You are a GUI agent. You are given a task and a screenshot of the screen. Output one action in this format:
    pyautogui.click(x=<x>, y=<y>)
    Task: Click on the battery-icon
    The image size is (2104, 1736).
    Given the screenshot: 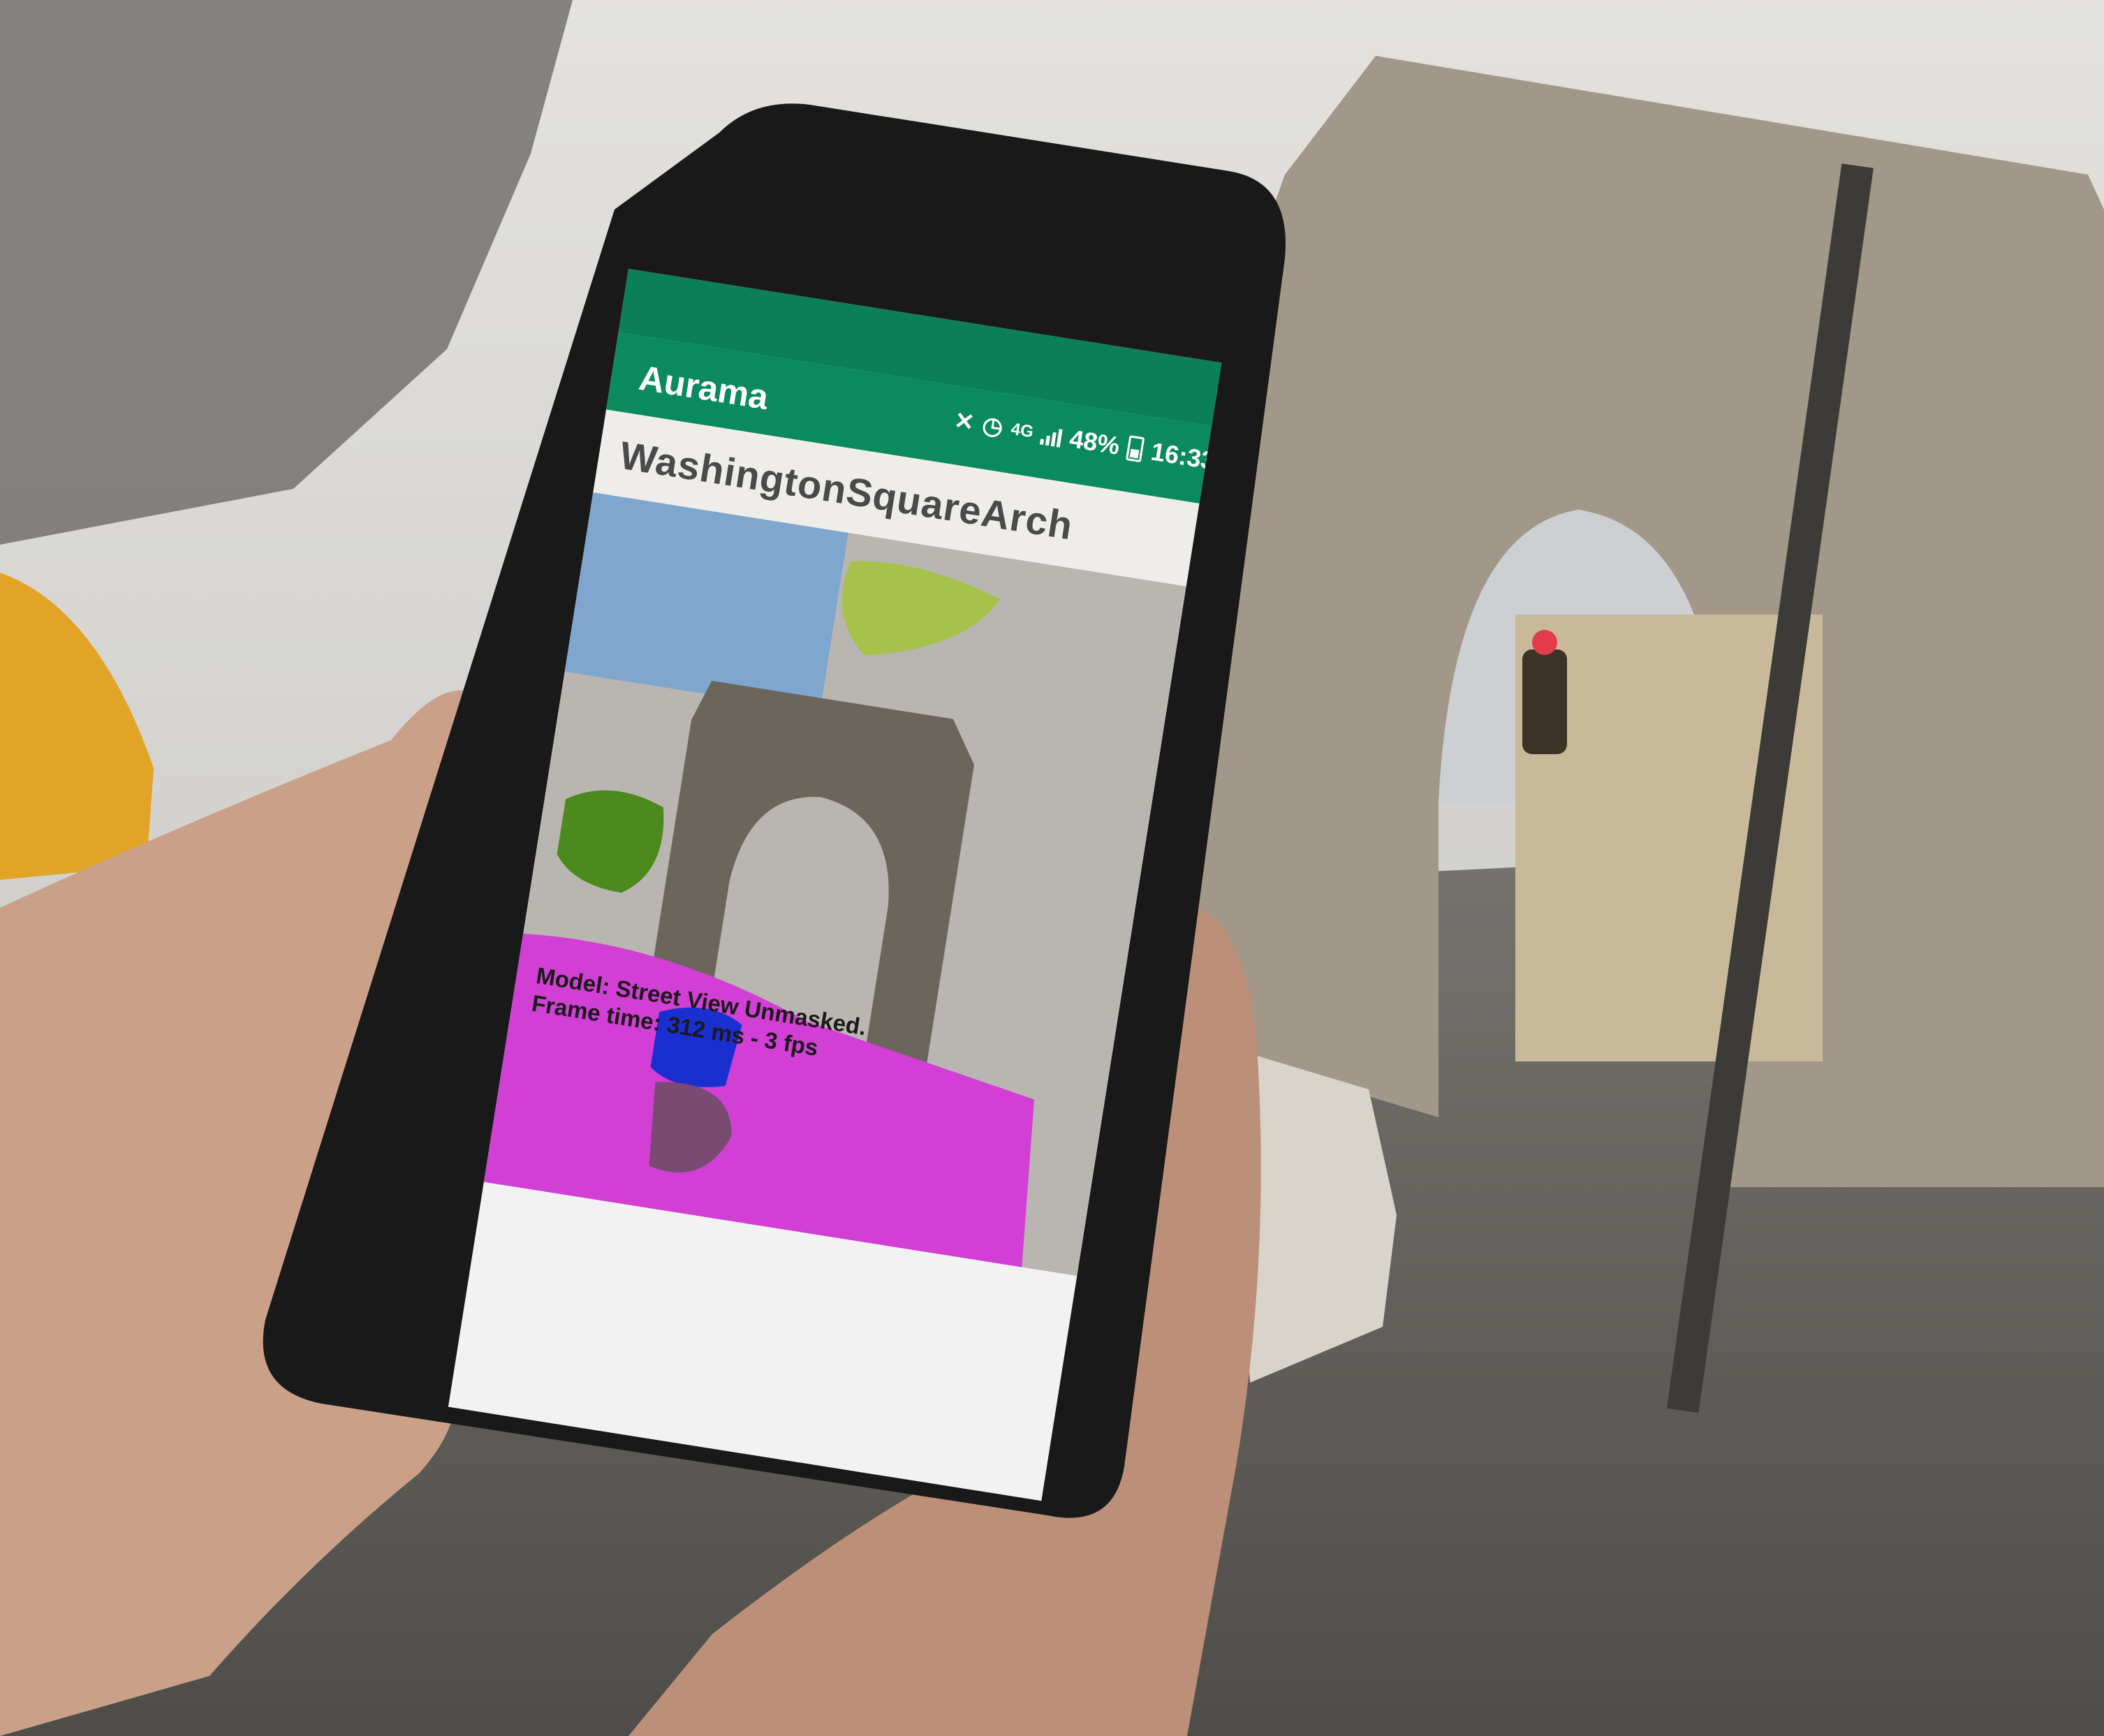 What is the action you would take?
    pyautogui.click(x=1135, y=449)
    